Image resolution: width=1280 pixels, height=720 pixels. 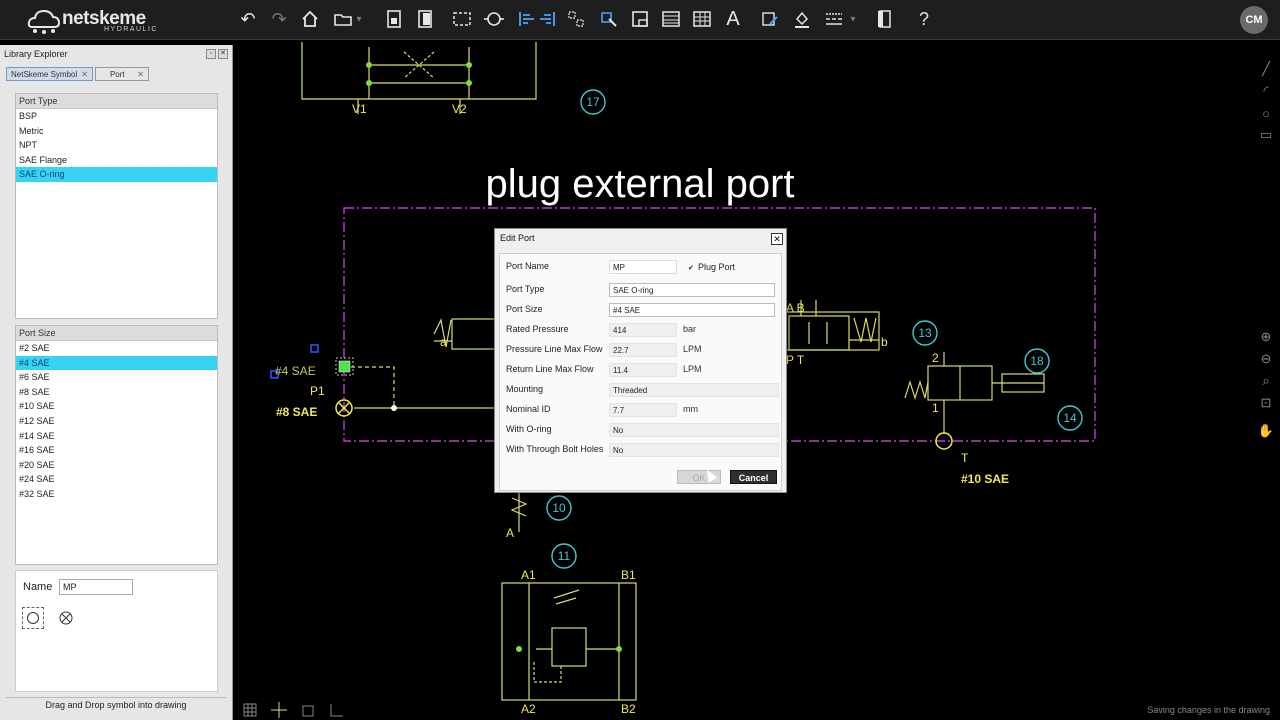 I want to click on bubble-17: 17, so click(x=593, y=102).